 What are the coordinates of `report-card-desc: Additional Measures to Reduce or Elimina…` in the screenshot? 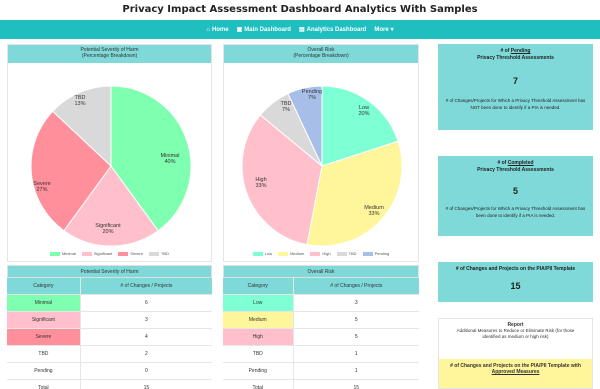 It's located at (515, 333).